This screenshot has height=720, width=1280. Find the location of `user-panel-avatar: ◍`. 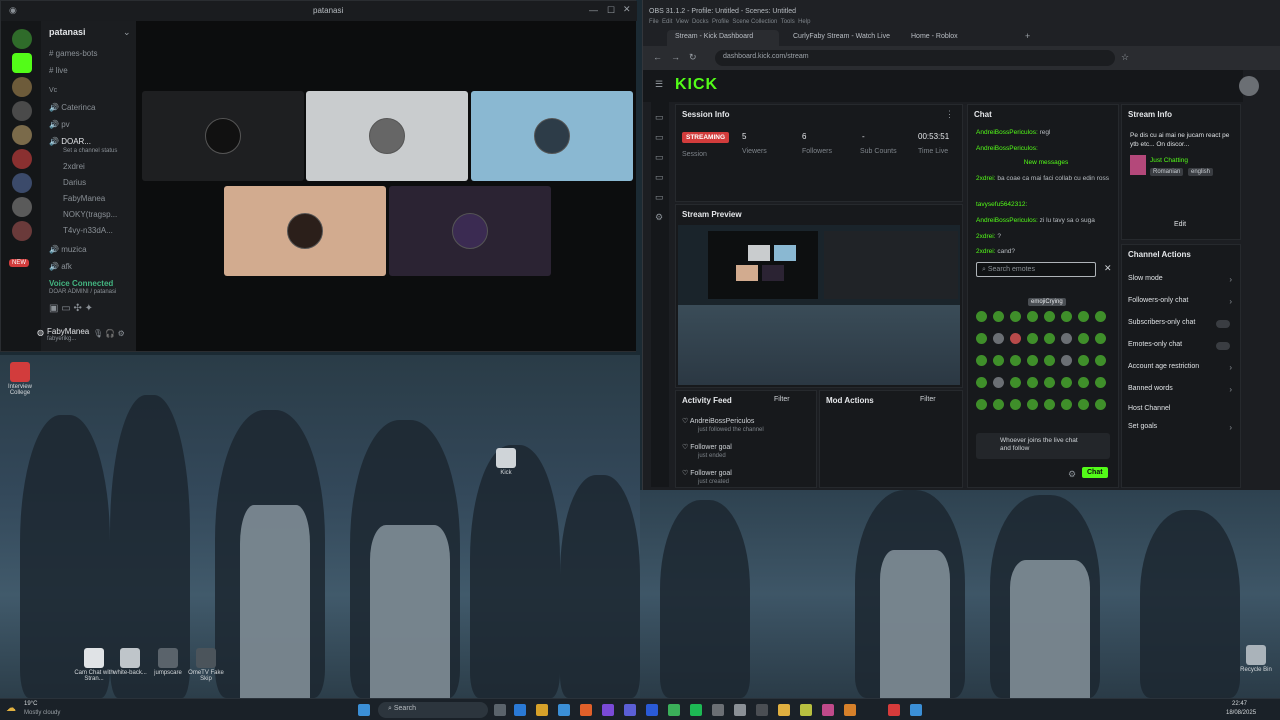

user-panel-avatar: ◍ is located at coordinates (40, 332).